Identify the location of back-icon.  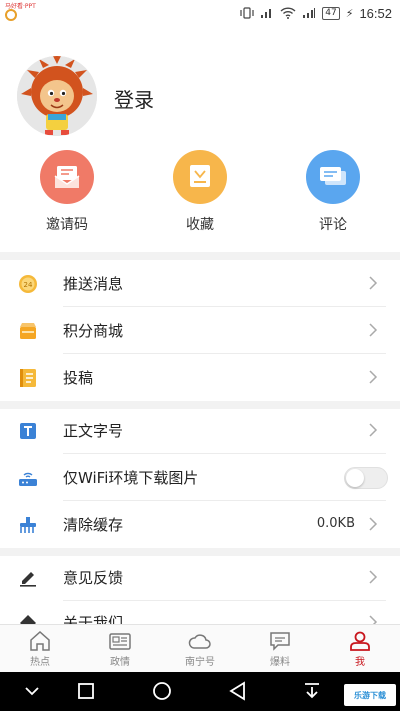
(238, 691).